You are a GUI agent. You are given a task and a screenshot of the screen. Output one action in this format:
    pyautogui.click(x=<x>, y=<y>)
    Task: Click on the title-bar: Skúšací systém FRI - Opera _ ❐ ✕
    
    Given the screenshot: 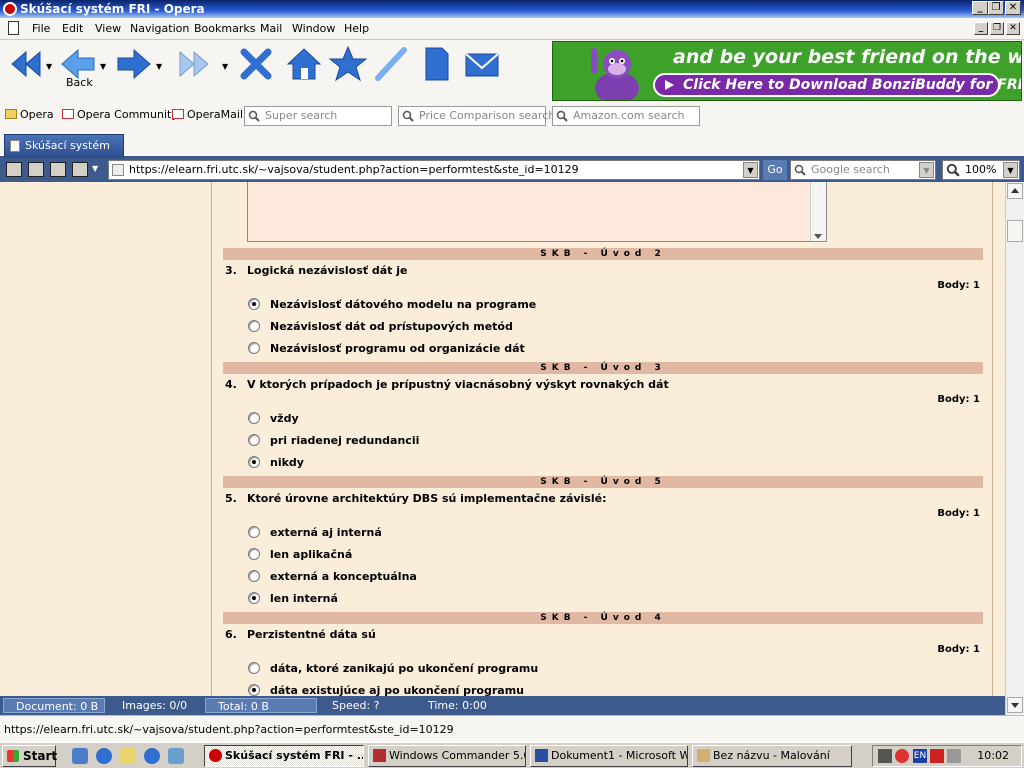 What is the action you would take?
    pyautogui.click(x=512, y=9)
    